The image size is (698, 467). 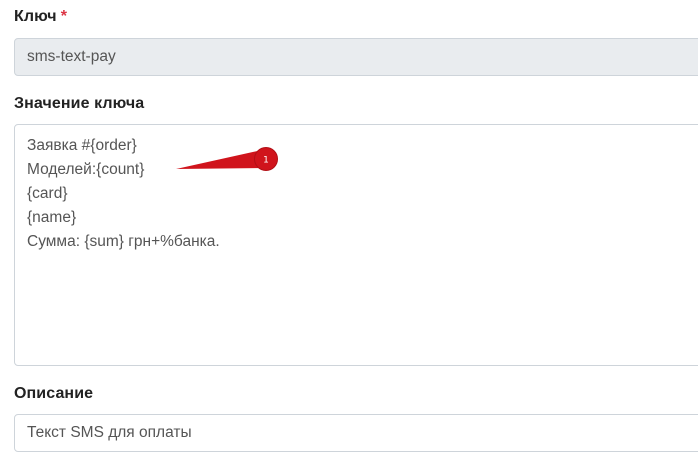 I want to click on key-field-value: sms-text-pay, so click(x=71, y=56).